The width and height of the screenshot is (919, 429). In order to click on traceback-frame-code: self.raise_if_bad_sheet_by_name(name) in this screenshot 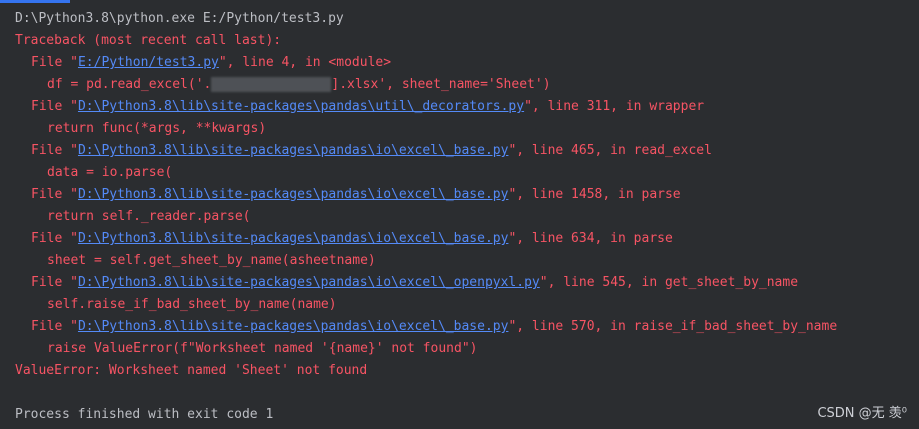, I will do `click(192, 304)`.